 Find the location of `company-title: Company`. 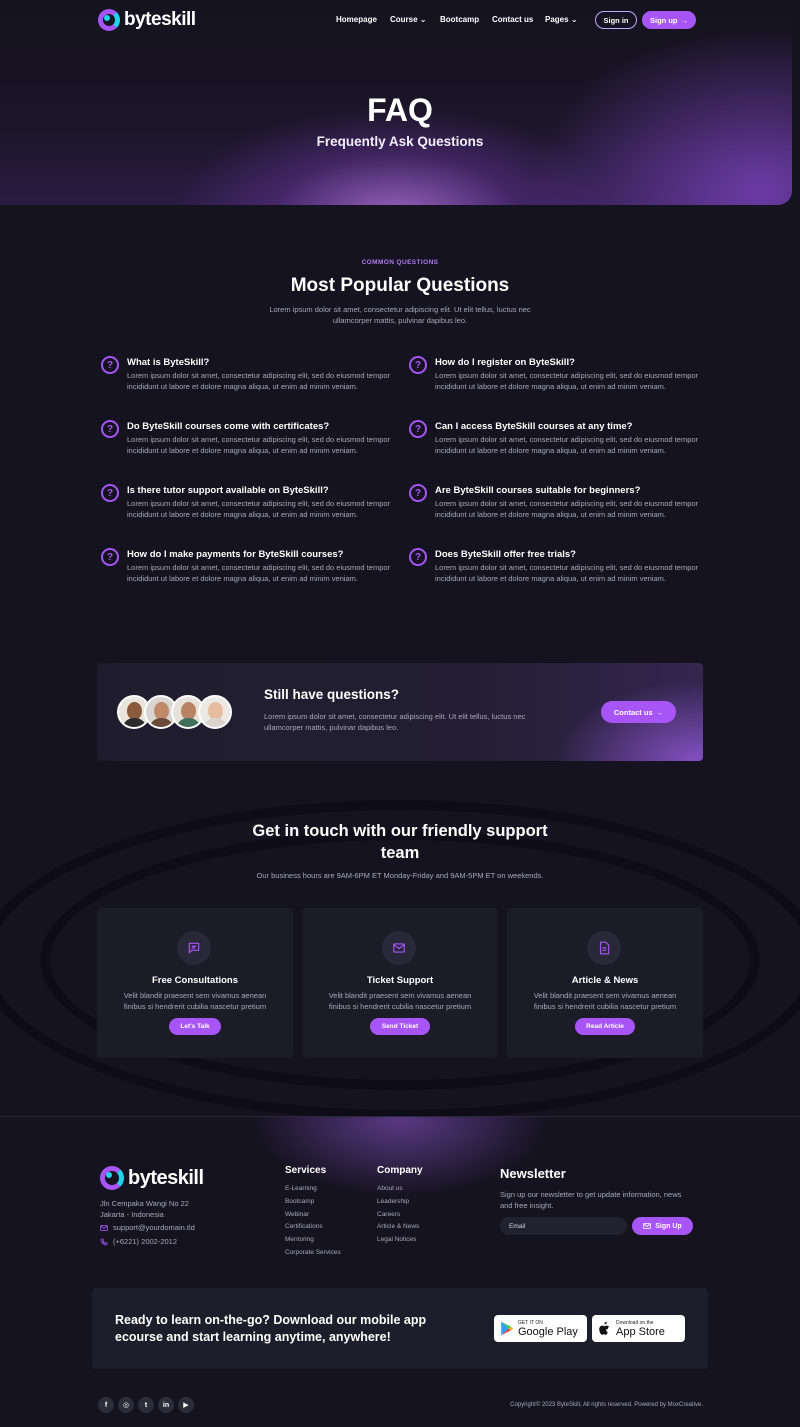

company-title: Company is located at coordinates (400, 1170).